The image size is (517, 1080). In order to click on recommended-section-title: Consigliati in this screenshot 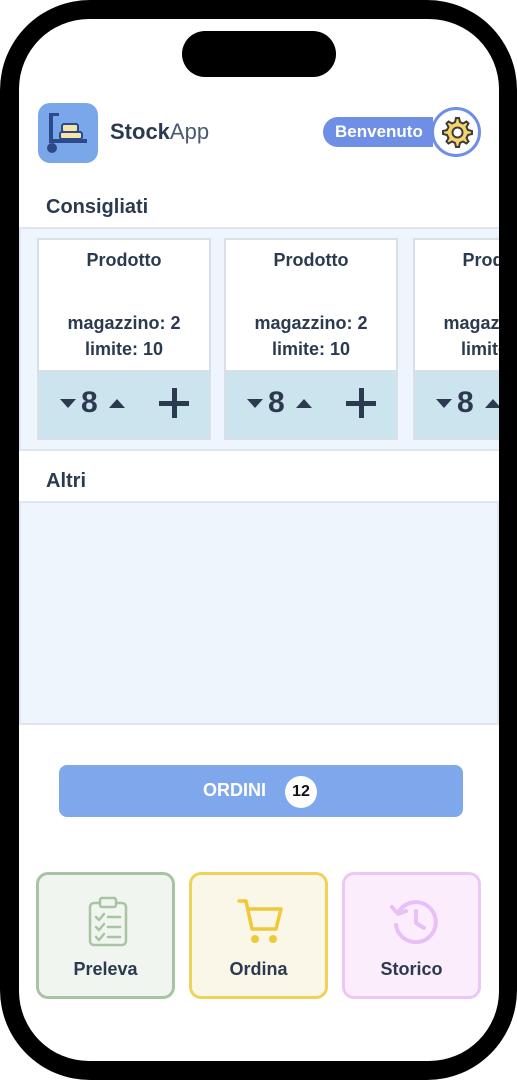, I will do `click(97, 207)`.